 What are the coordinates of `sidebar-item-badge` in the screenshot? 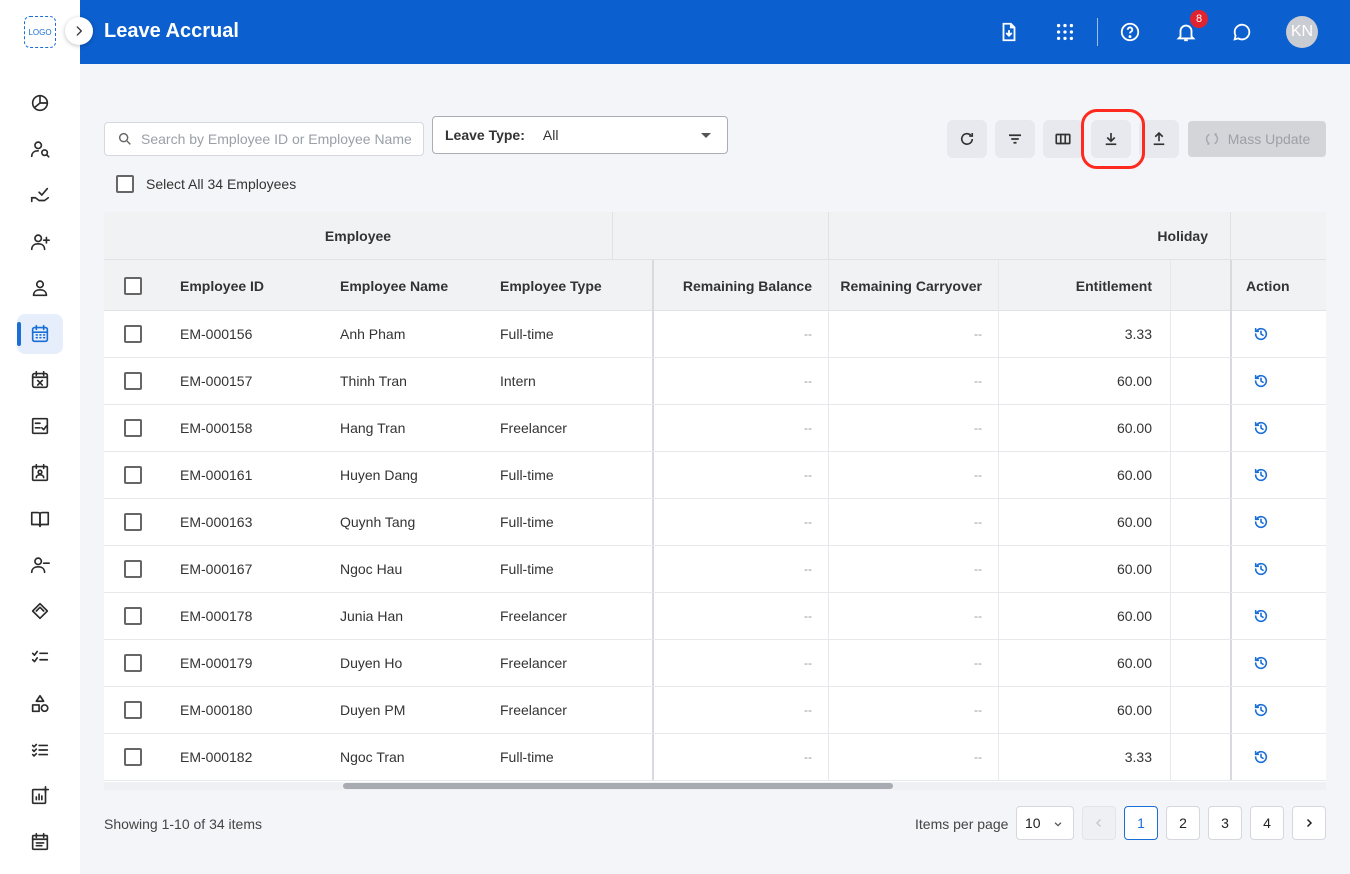 It's located at (40, 473).